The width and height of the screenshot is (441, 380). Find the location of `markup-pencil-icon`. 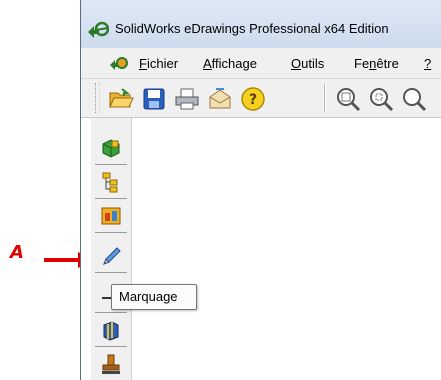

markup-pencil-icon is located at coordinates (111, 256).